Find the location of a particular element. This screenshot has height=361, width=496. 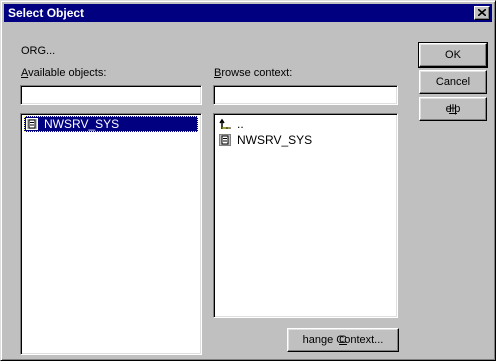

available-objects-filter is located at coordinates (111, 95).